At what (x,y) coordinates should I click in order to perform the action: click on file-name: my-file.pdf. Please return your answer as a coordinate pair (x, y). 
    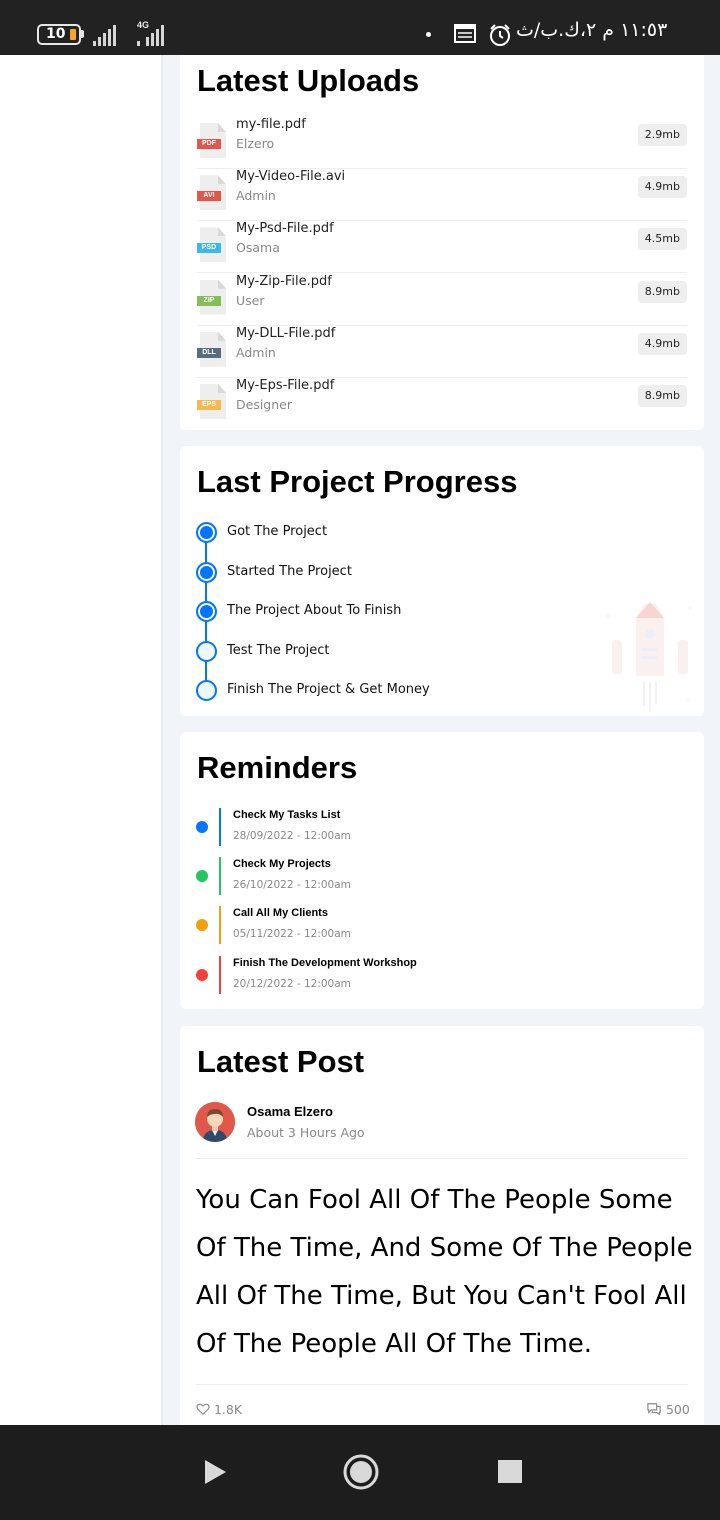
    Looking at the image, I should click on (271, 124).